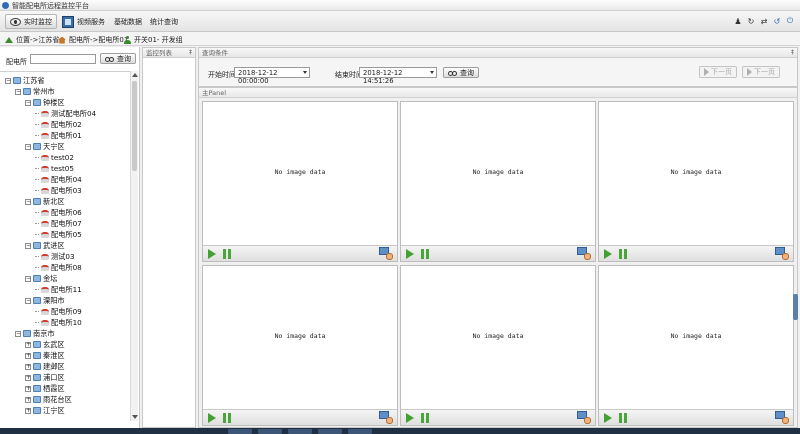 The image size is (800, 434). What do you see at coordinates (128, 21) in the screenshot?
I see `menu-item-basedata: 基础数据` at bounding box center [128, 21].